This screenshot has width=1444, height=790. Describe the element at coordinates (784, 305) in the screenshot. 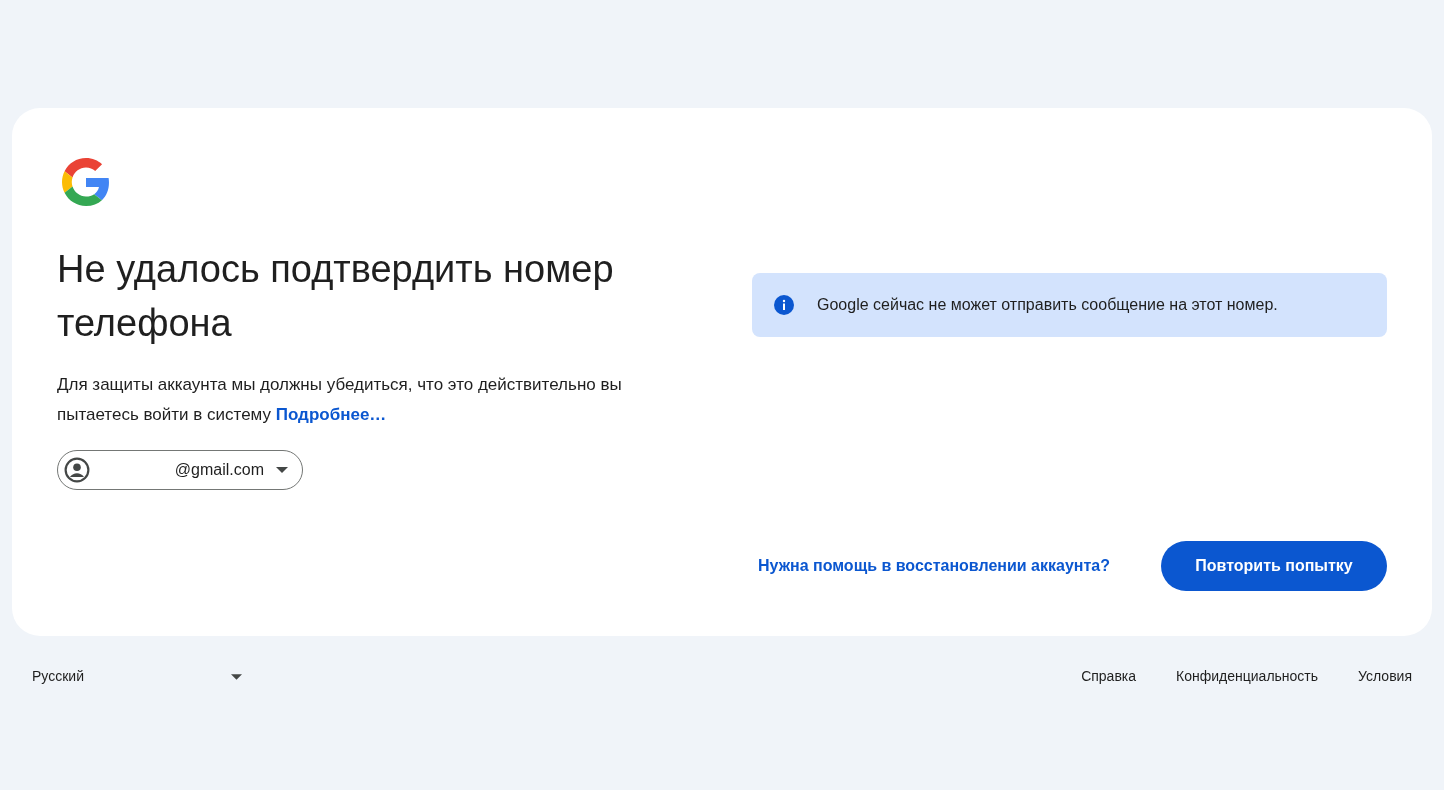

I see `info-icon` at that location.